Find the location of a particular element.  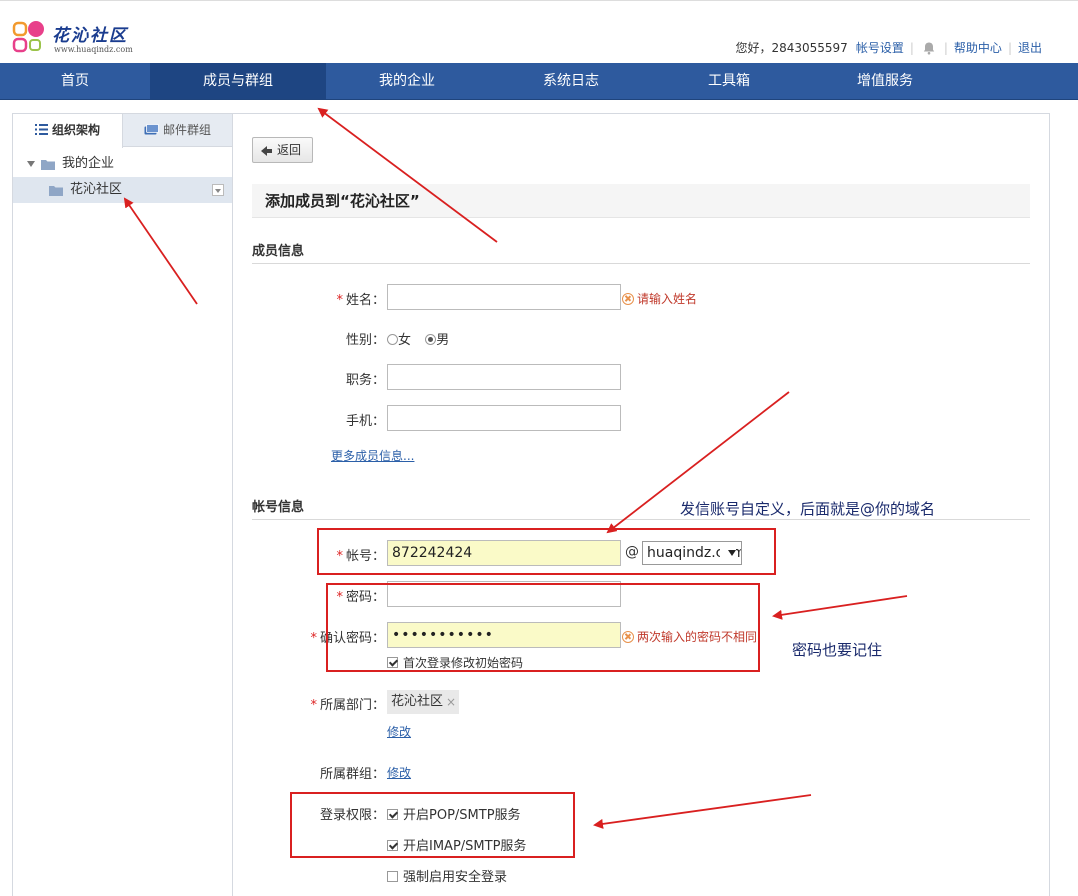

logo: 花沁社区 www.huaqindz.com is located at coordinates (77, 38).